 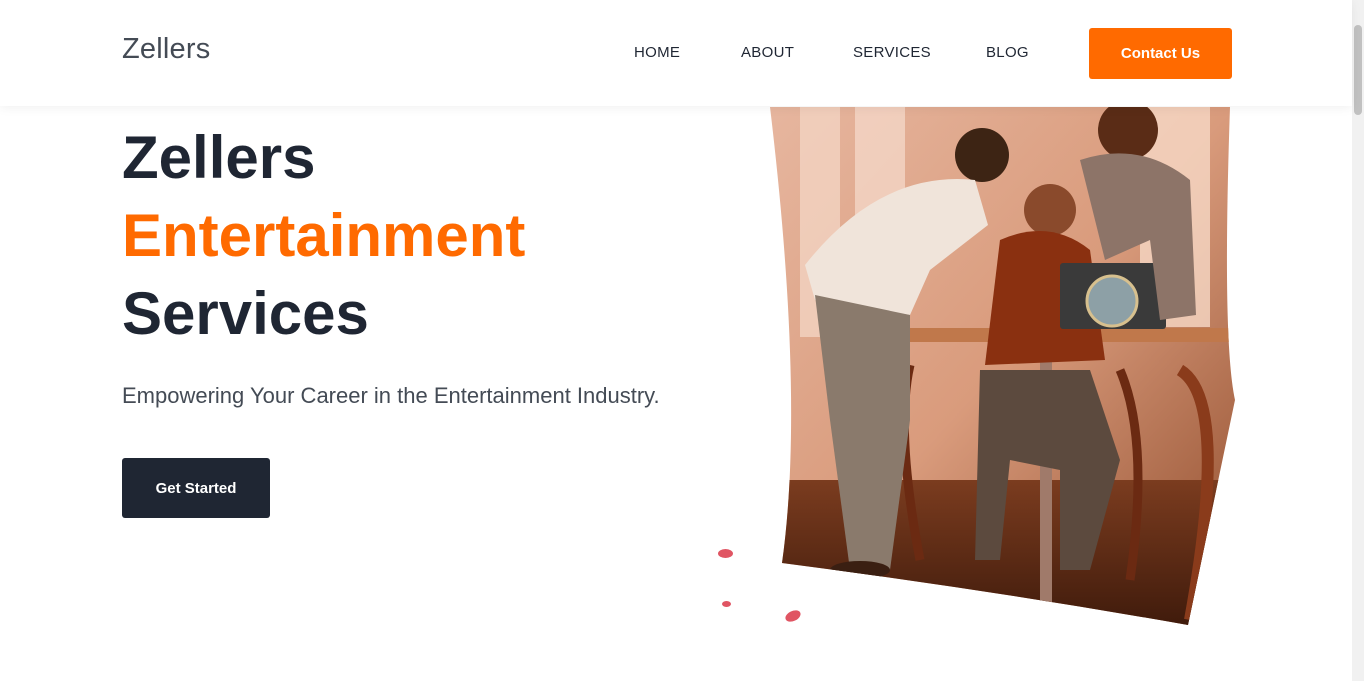 I want to click on contact-us-button: Contact Us, so click(x=1160, y=53).